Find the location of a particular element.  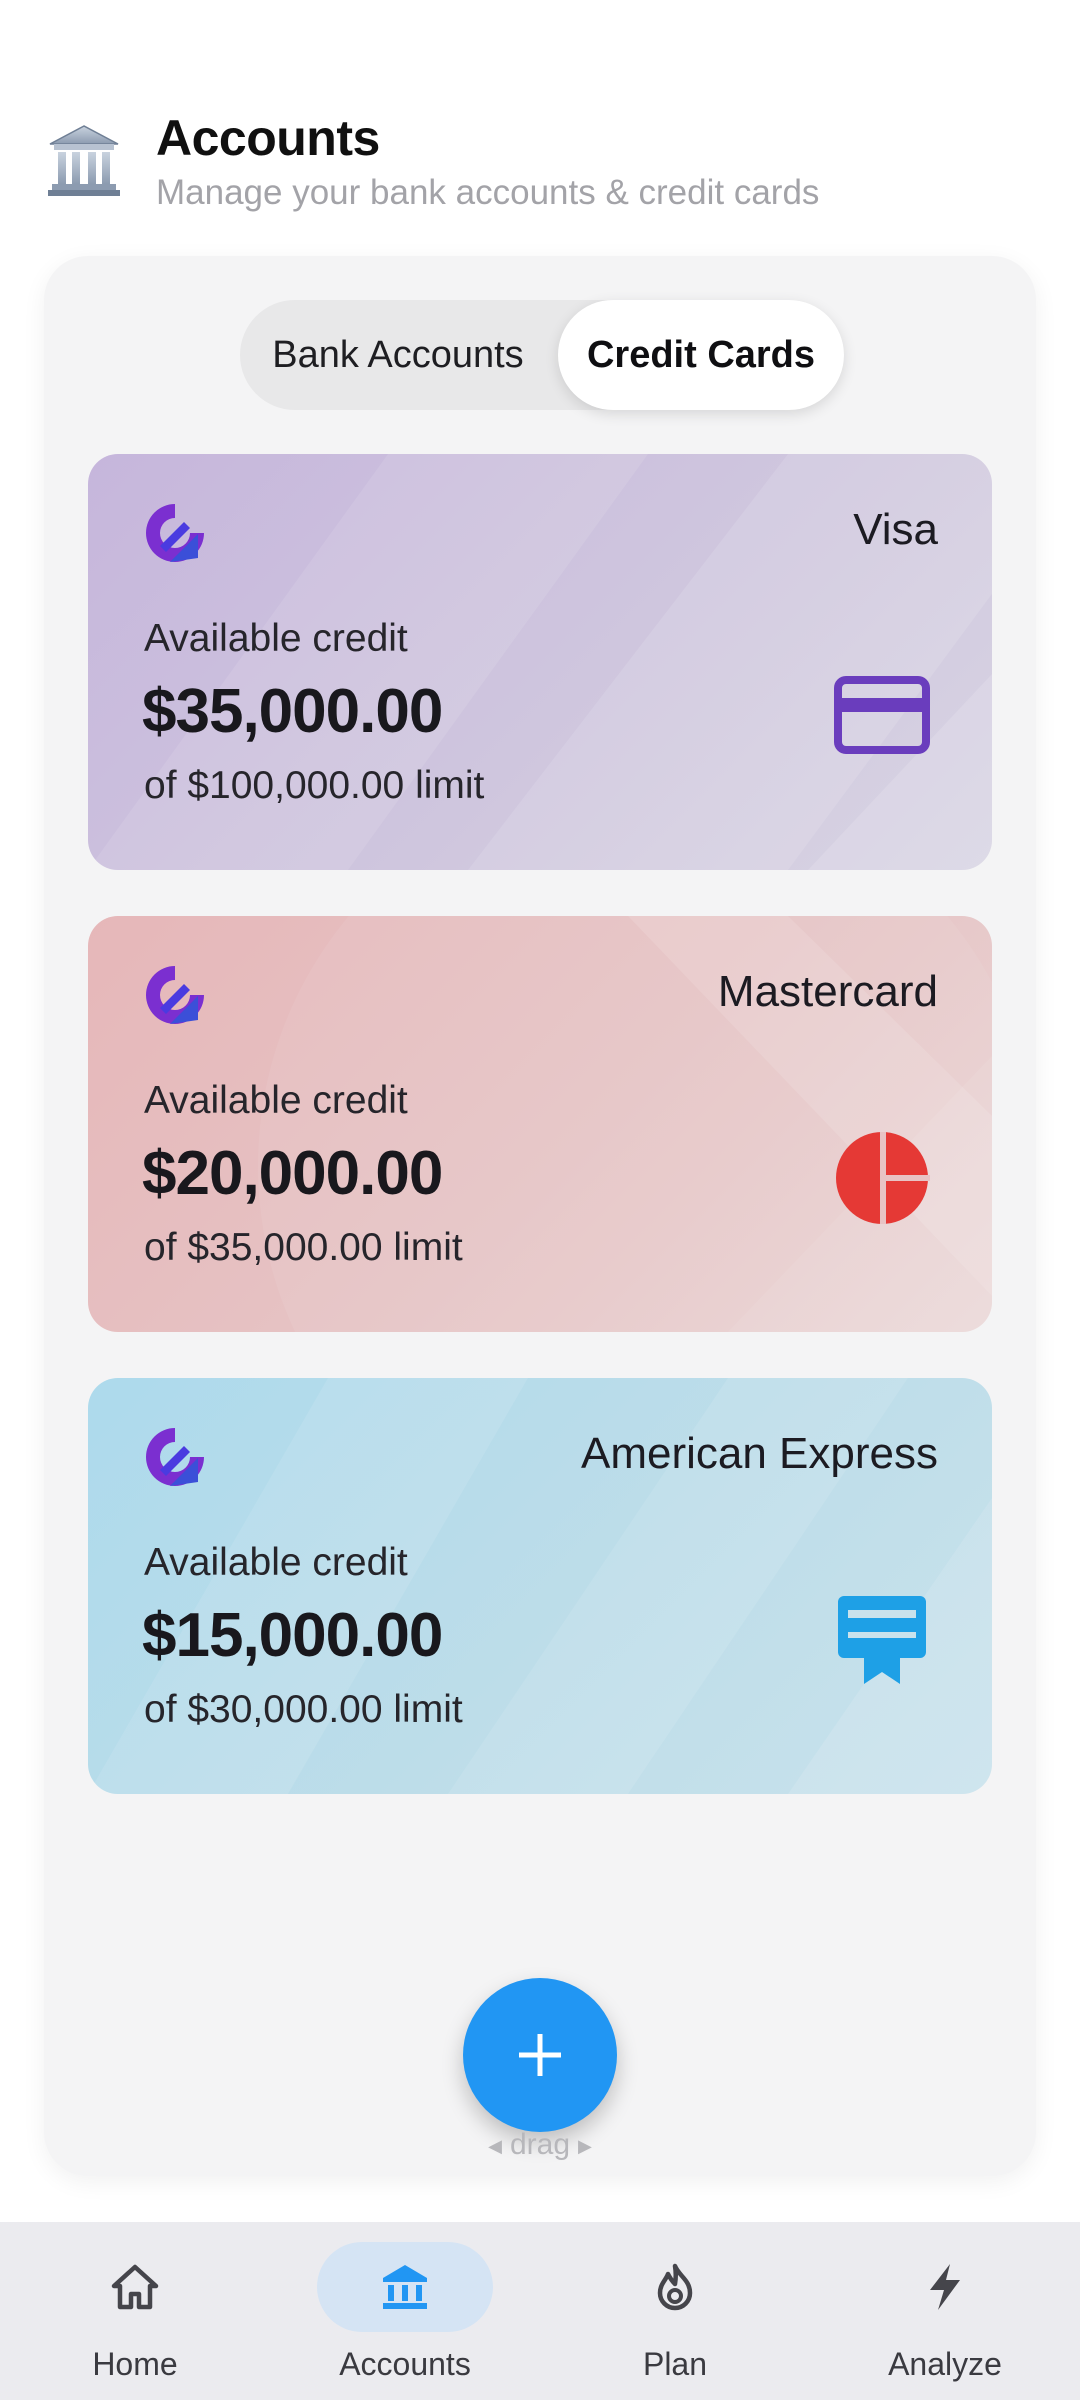

credit-card-icon is located at coordinates (882, 715).